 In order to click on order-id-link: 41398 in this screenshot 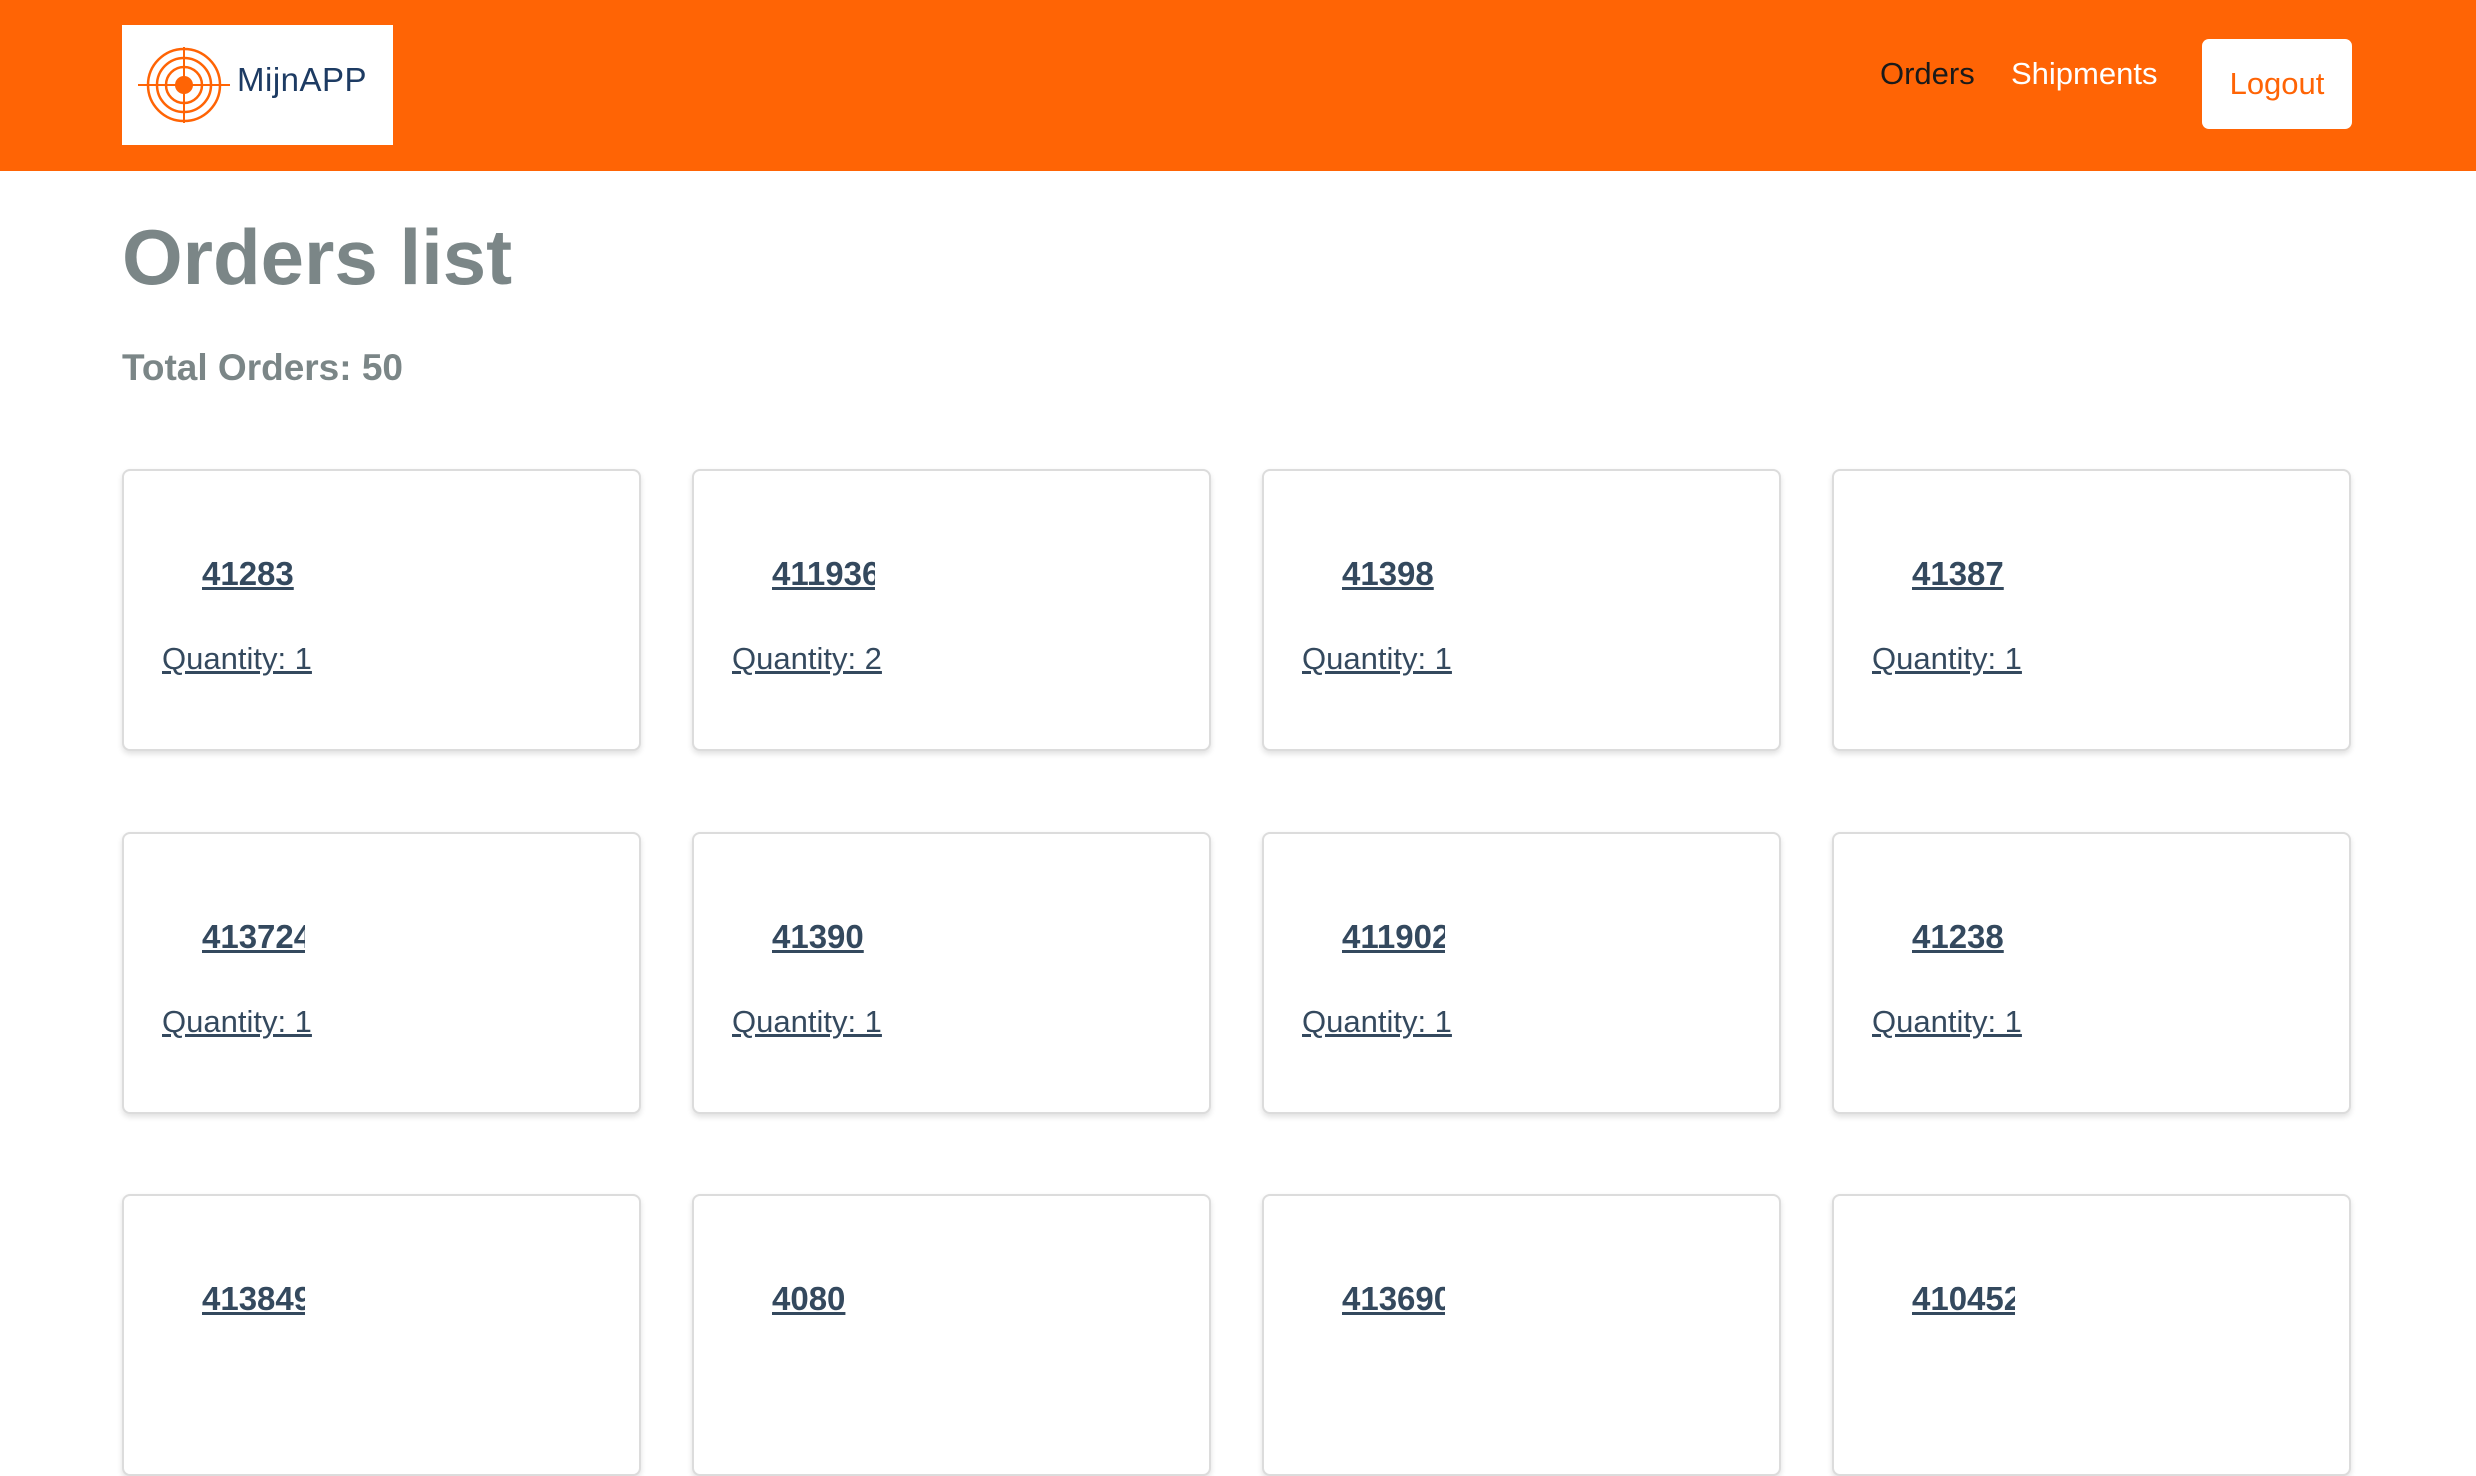, I will do `click(1393, 574)`.